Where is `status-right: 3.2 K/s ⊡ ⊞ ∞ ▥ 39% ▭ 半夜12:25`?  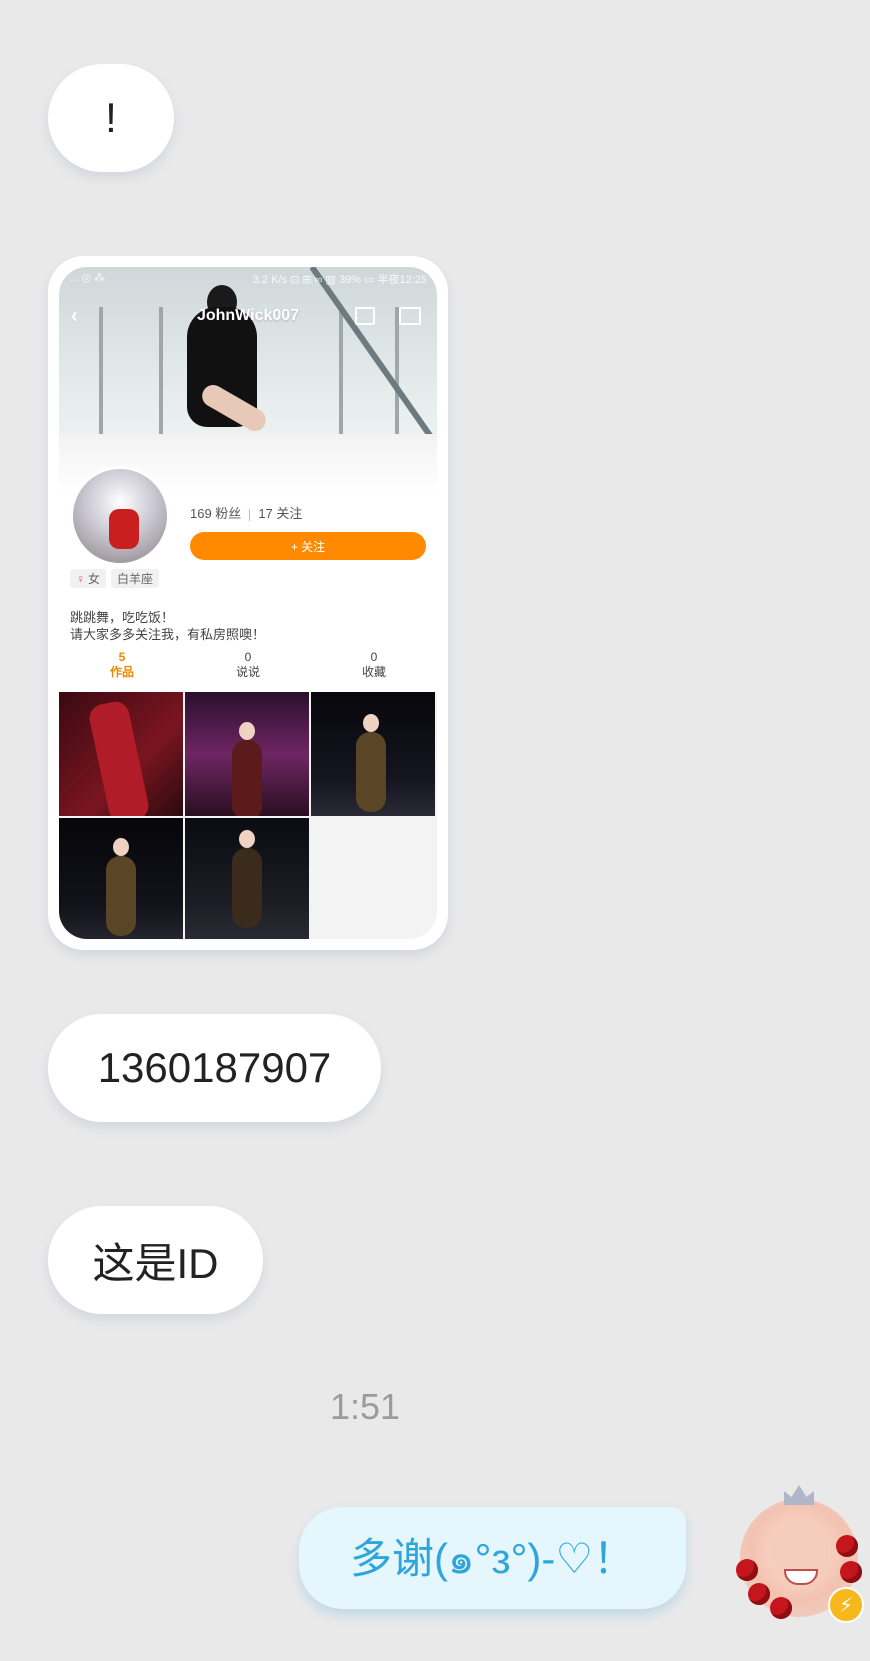
status-right: 3.2 K/s ⊡ ⊞ ∞ ▥ 39% ▭ 半夜12:25 is located at coordinates (339, 280).